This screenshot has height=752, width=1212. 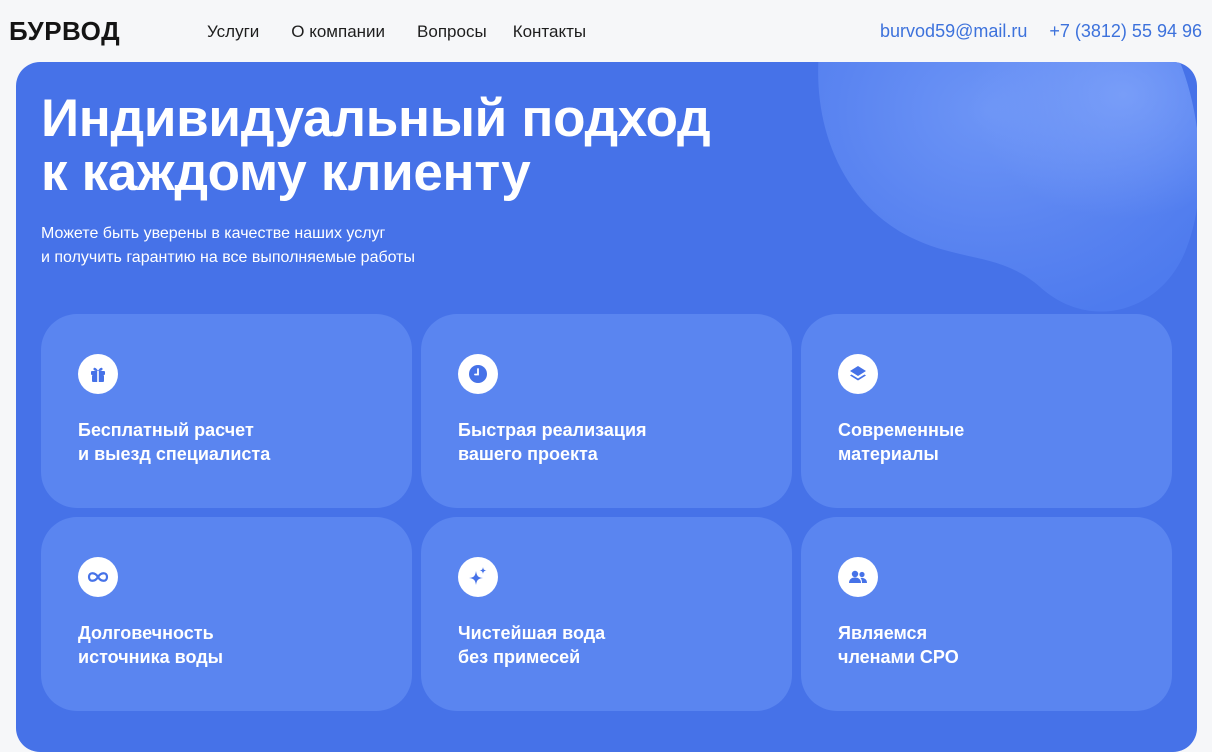 I want to click on feature-label: Чистейшая вода без примесей, so click(x=531, y=645).